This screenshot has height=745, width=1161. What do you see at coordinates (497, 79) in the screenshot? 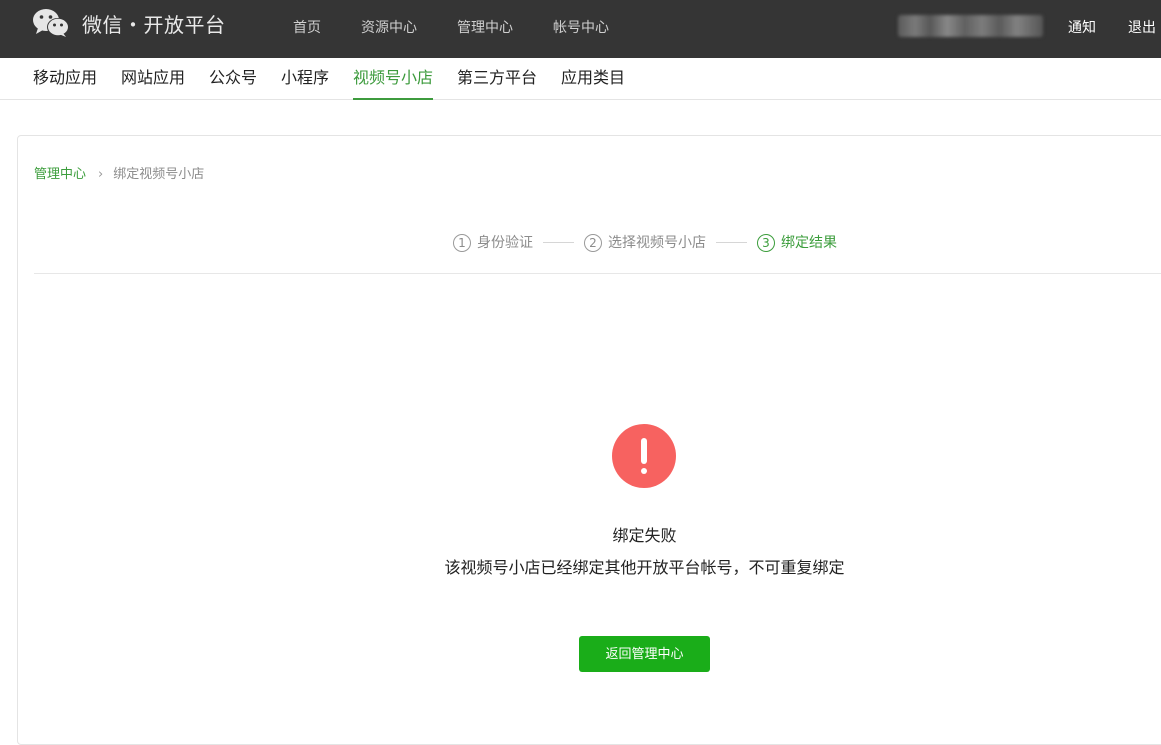
I see `tab-third-party-platform: 第三方平台` at bounding box center [497, 79].